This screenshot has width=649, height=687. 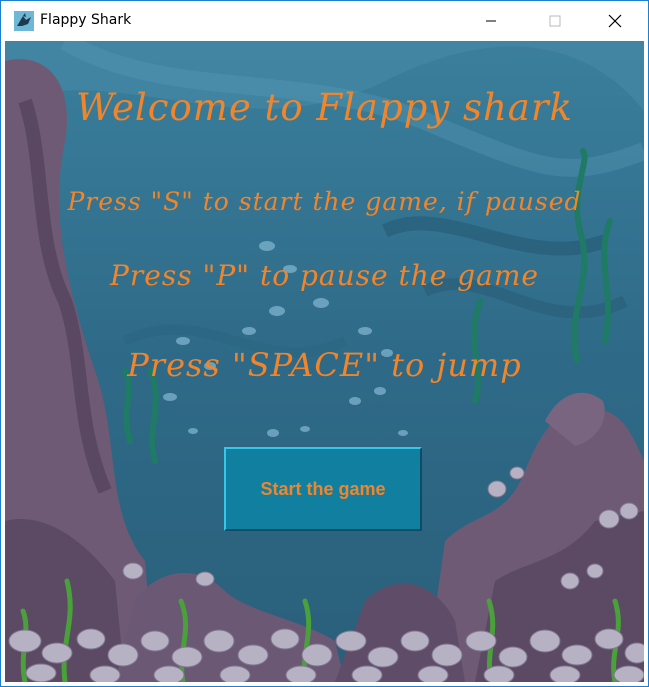 I want to click on close-icon, so click(x=615, y=21).